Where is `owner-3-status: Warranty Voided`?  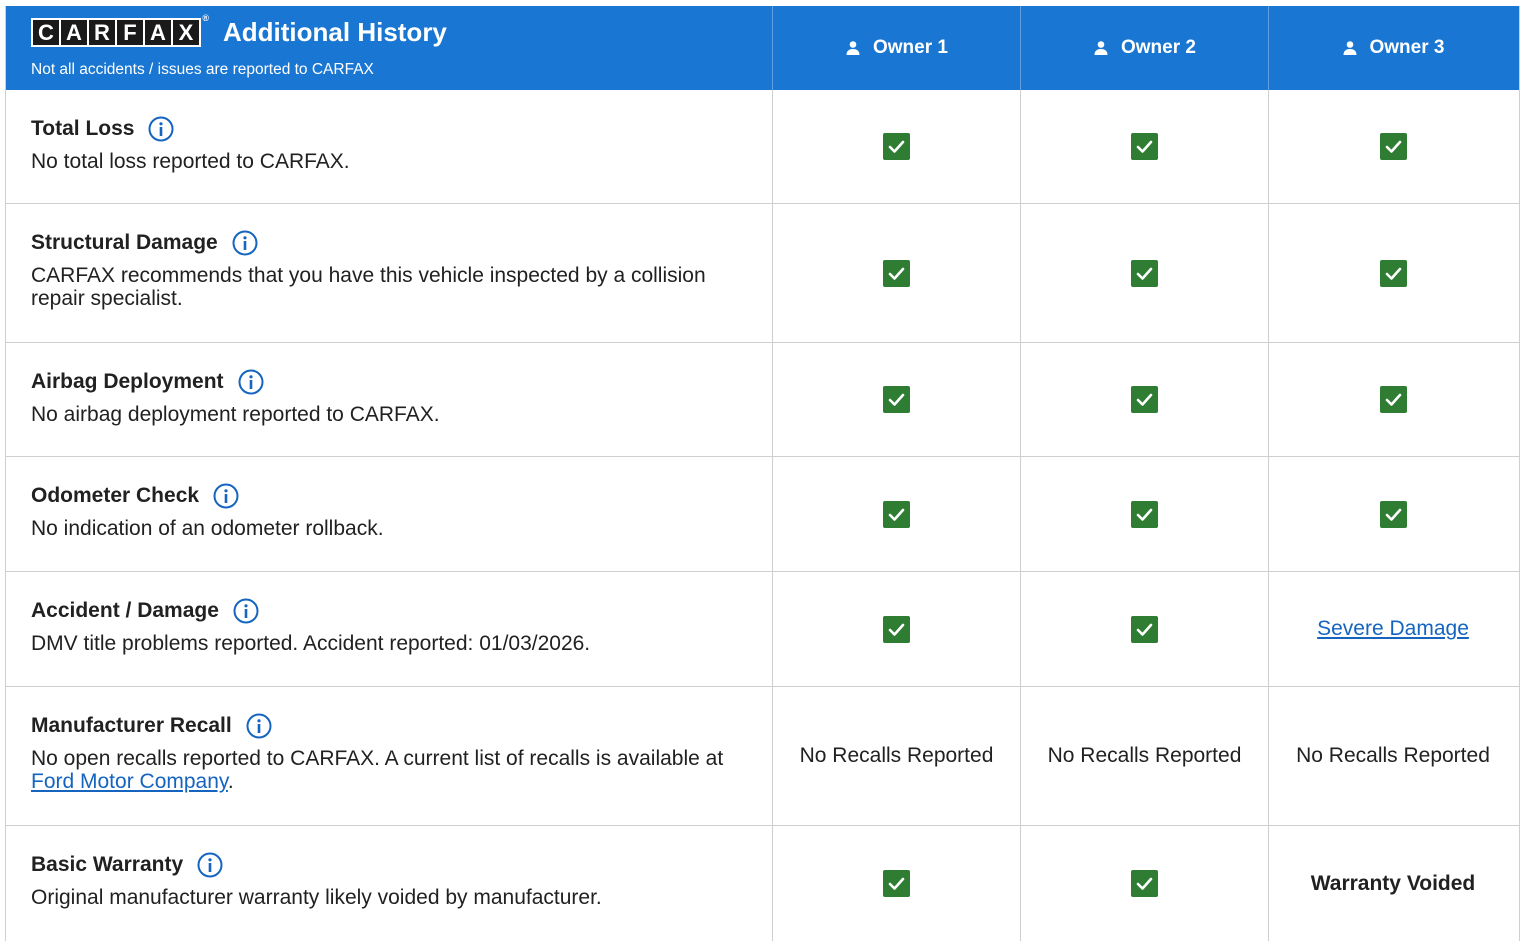
owner-3-status: Warranty Voided is located at coordinates (1393, 883).